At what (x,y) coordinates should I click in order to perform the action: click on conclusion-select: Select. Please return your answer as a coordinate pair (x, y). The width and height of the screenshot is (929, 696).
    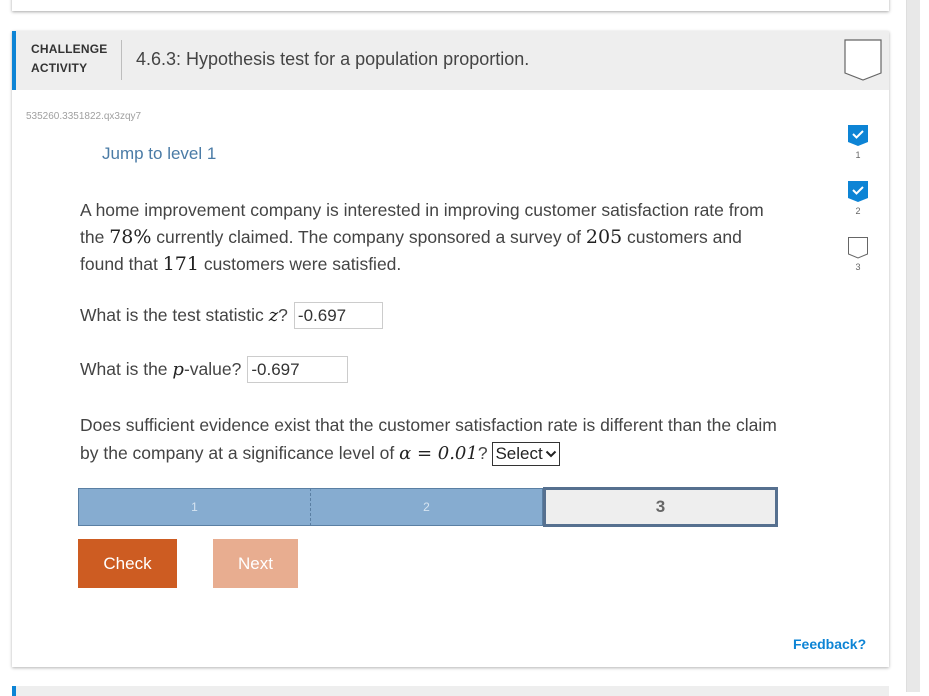
    Looking at the image, I should click on (526, 454).